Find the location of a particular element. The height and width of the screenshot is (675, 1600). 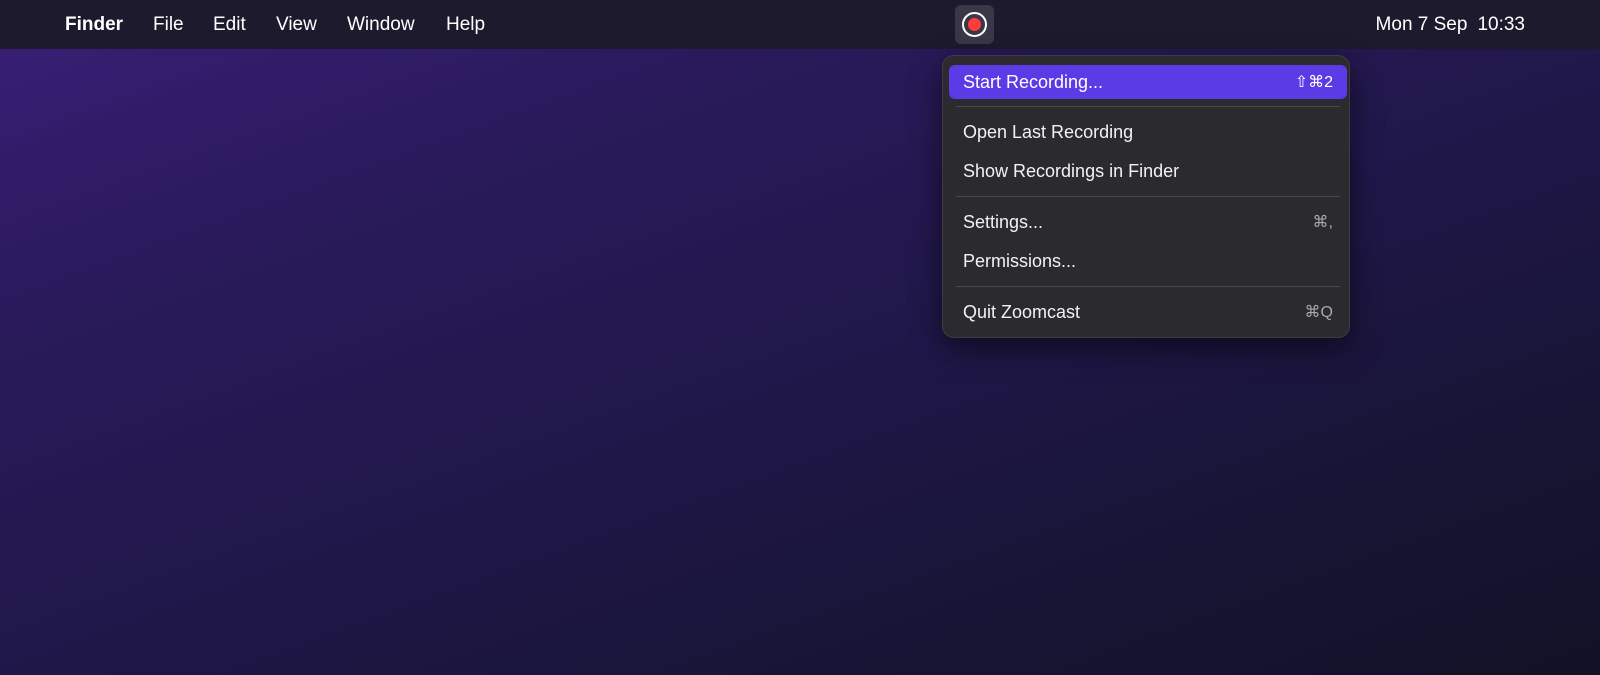

menu-item-shortcut: ⌘Q is located at coordinates (1318, 312).